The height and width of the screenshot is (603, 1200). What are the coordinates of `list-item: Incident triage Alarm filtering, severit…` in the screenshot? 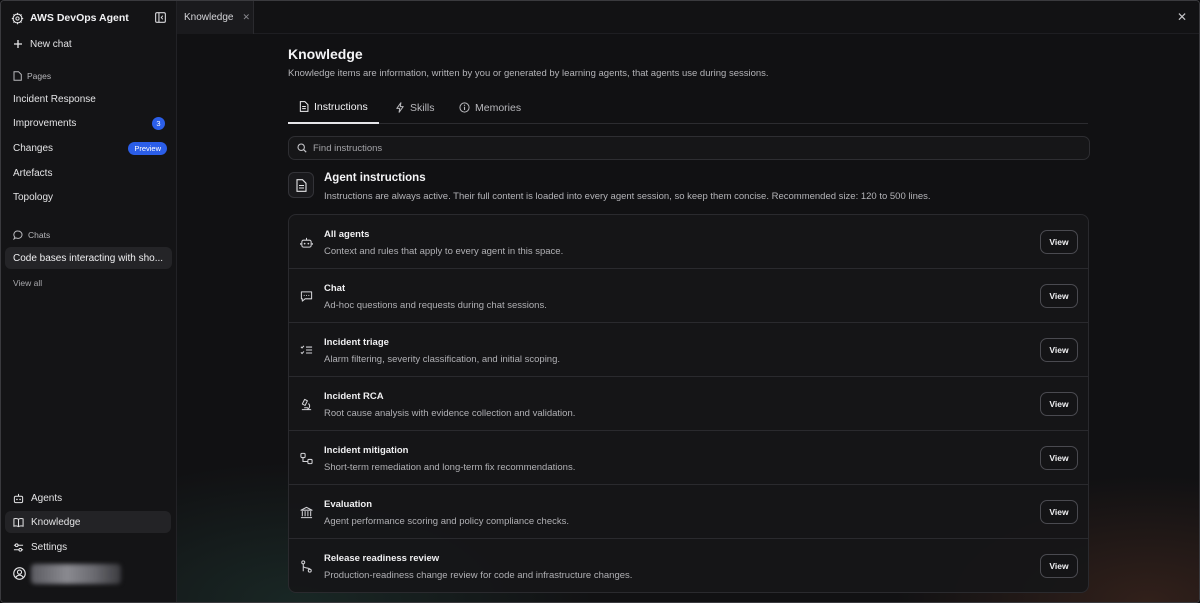 It's located at (688, 350).